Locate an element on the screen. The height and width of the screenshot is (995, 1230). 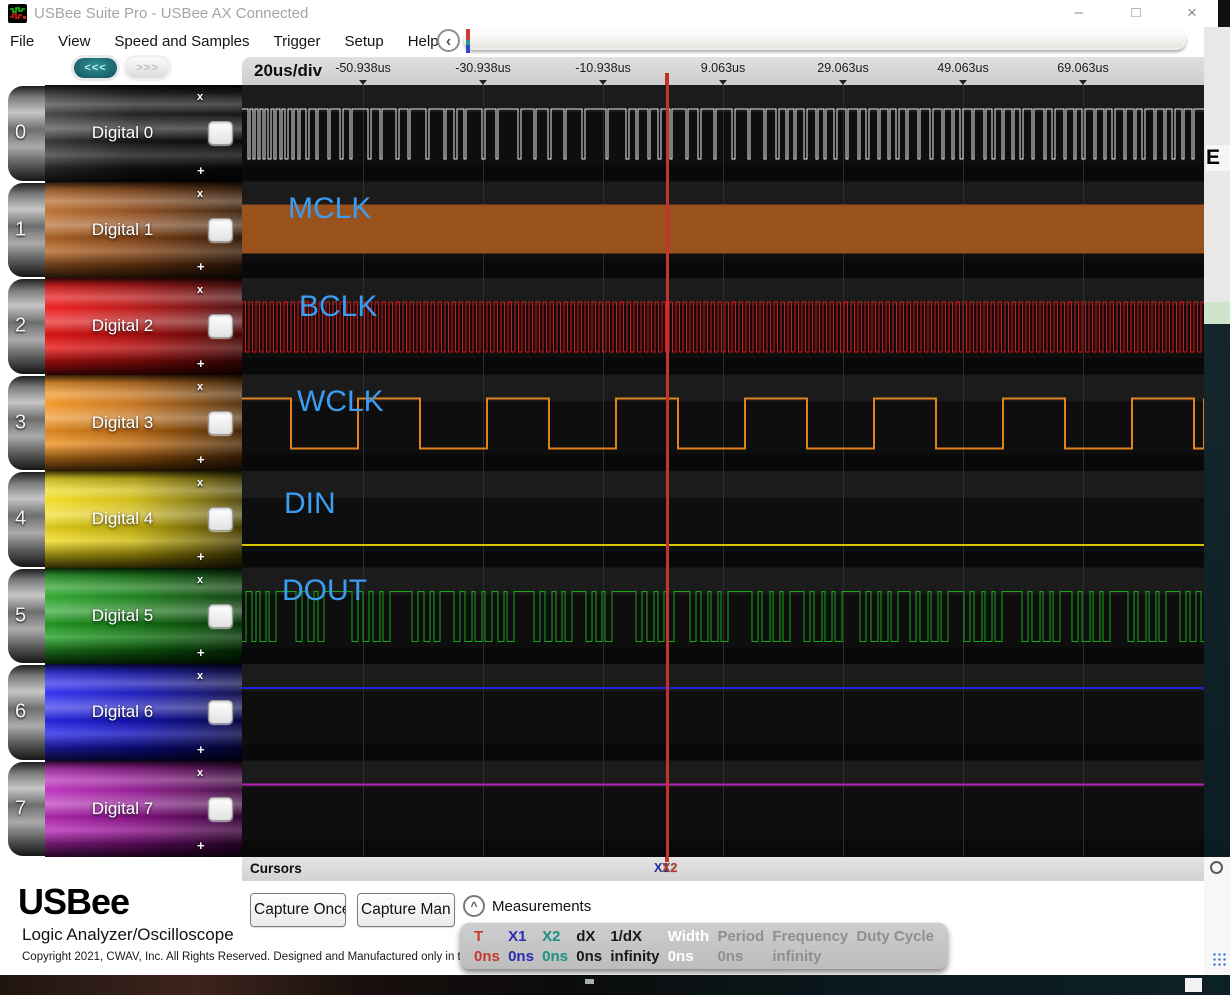
channel-body: x Digital 6 + is located at coordinates (143, 712).